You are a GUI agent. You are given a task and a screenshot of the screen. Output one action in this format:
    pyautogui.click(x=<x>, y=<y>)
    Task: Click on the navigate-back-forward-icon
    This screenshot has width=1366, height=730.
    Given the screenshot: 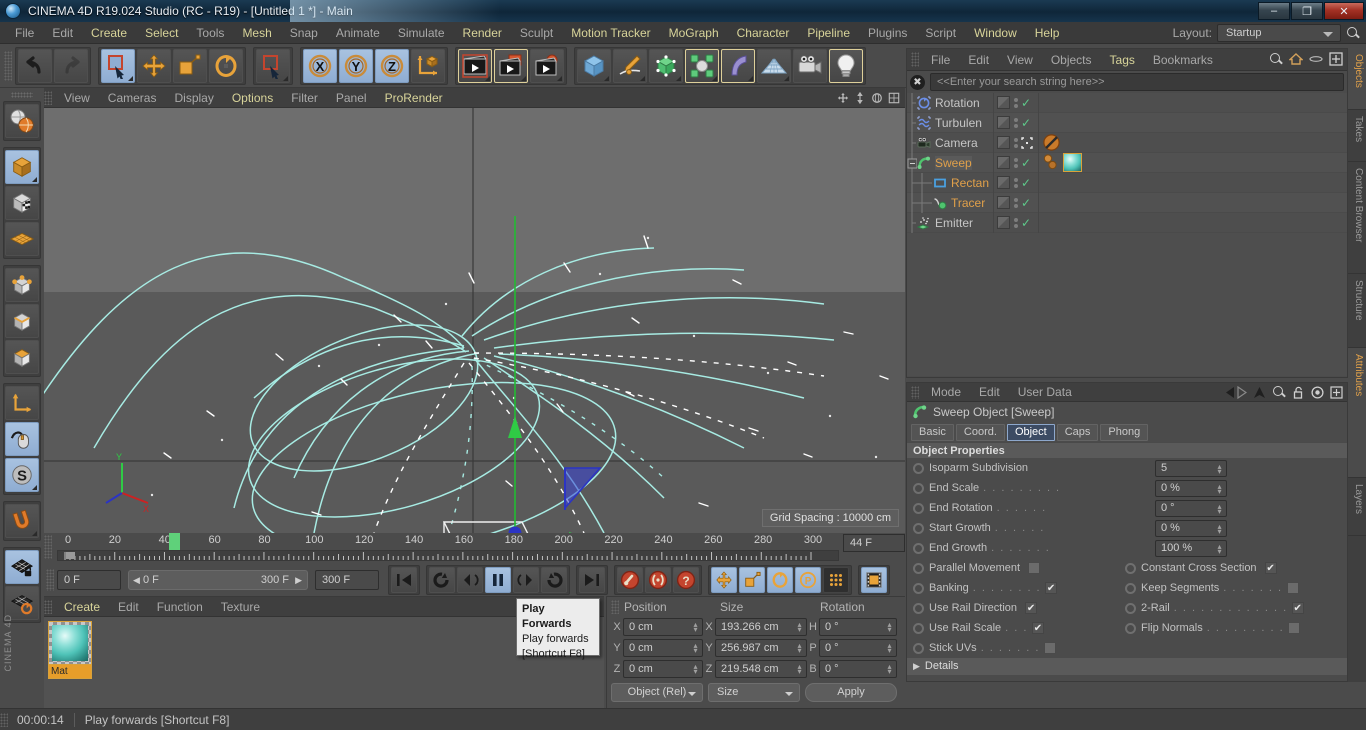 What is the action you would take?
    pyautogui.click(x=1236, y=392)
    